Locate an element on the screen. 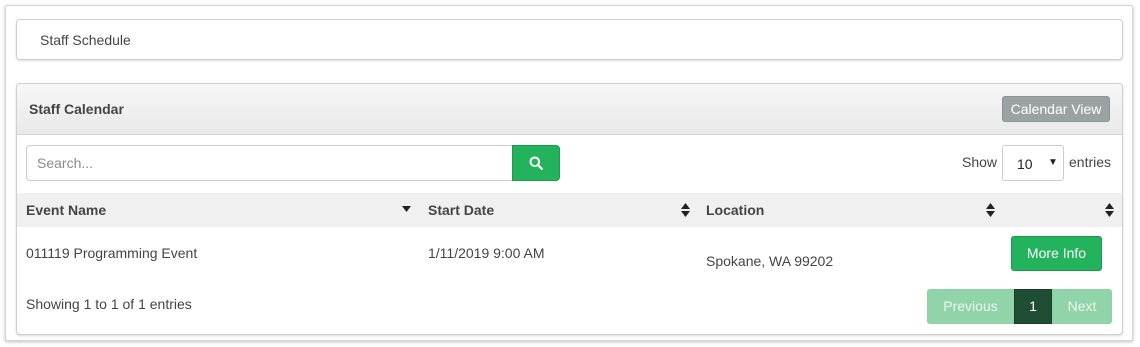 Image resolution: width=1140 pixels, height=347 pixels. search-button is located at coordinates (536, 163).